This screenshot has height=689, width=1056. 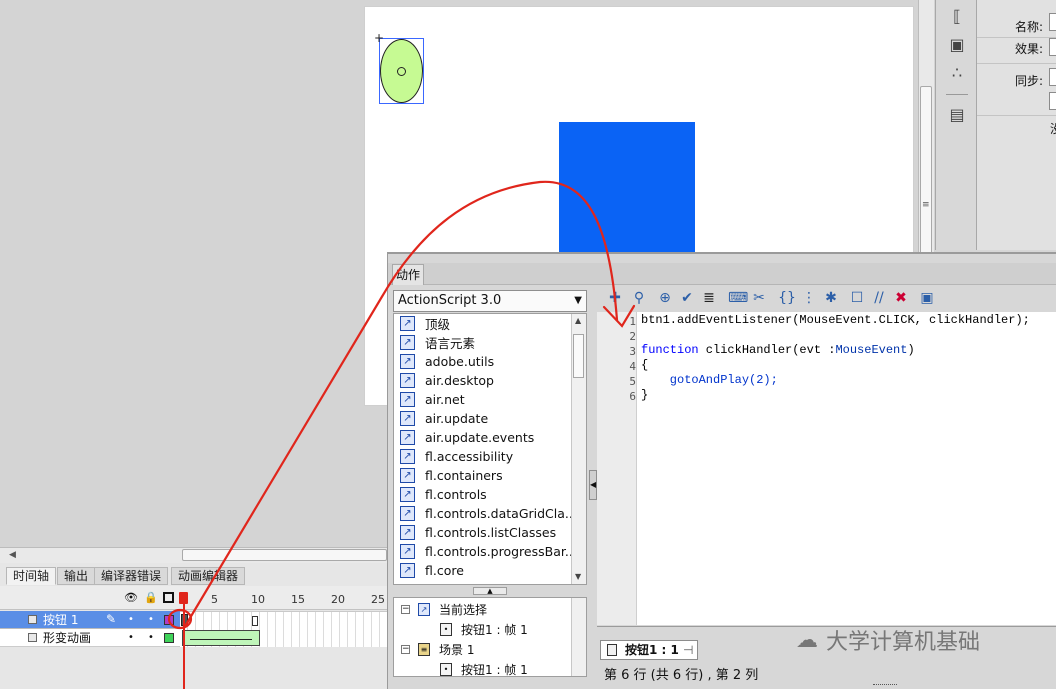 What do you see at coordinates (911, 350) in the screenshot?
I see `code-text: )` at bounding box center [911, 350].